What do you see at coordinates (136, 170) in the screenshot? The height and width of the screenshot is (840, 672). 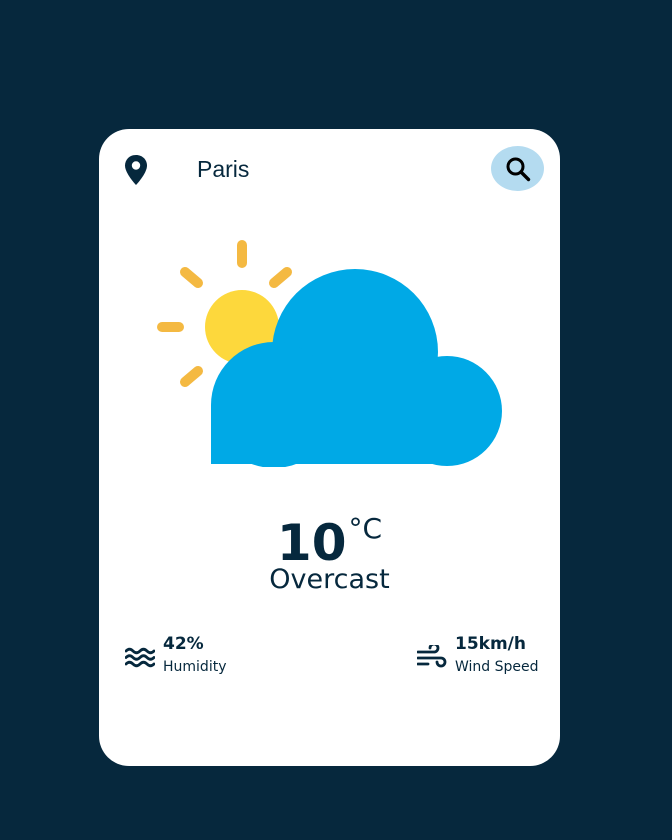 I see `location-pin-icon` at bounding box center [136, 170].